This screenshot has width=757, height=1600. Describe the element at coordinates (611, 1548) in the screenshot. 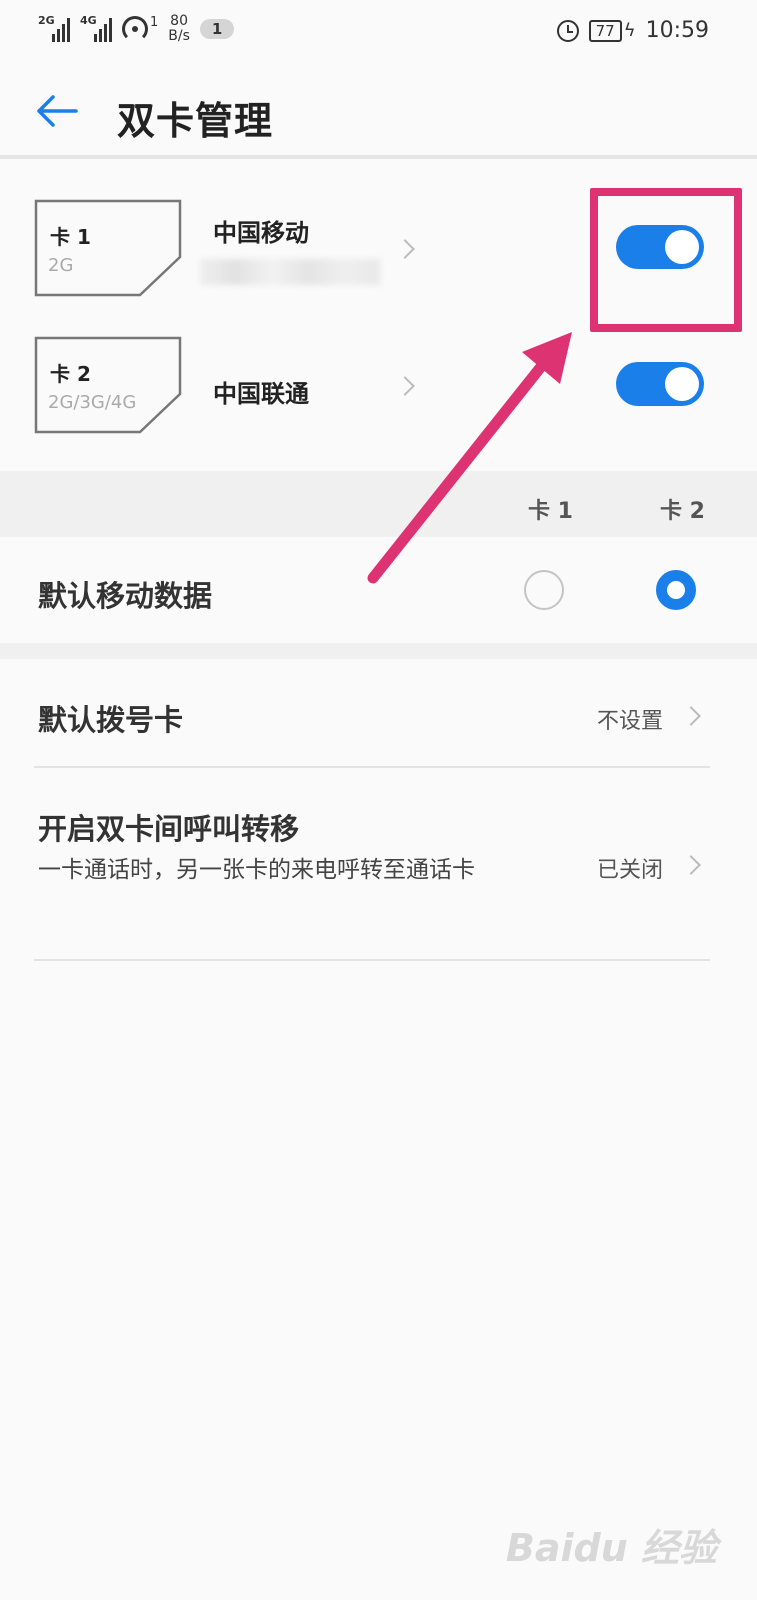

I see `baidu-watermark-logo: Baidu 经验` at that location.